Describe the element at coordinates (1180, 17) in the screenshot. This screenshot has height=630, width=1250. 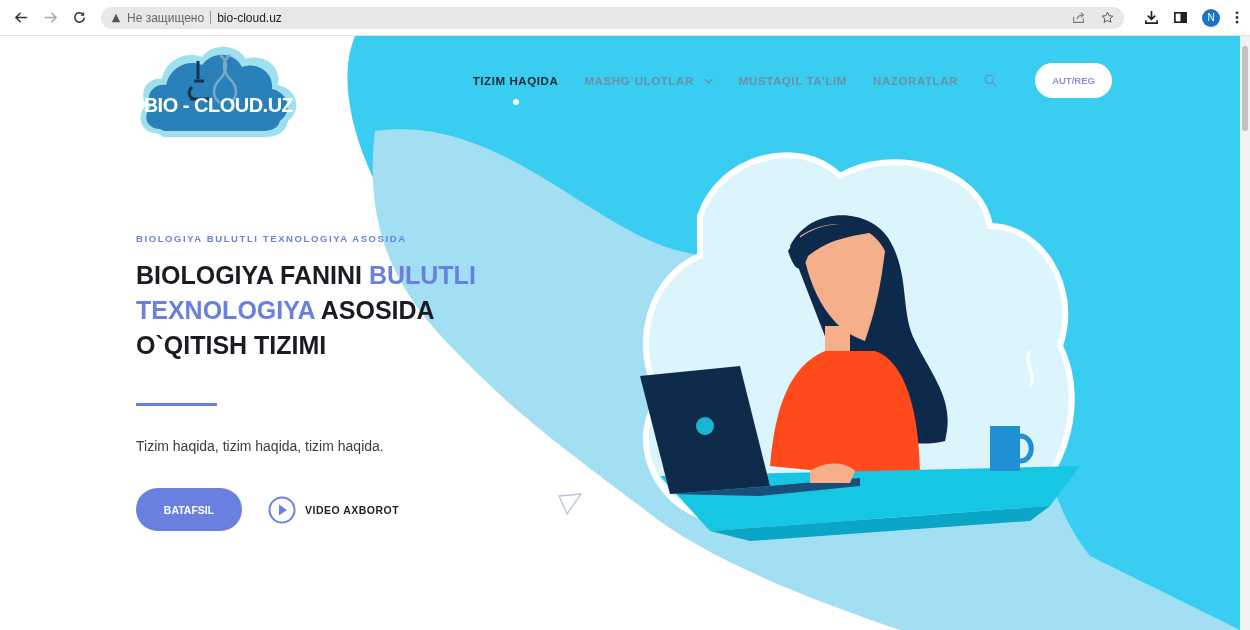
I see `side-panel-icon` at that location.